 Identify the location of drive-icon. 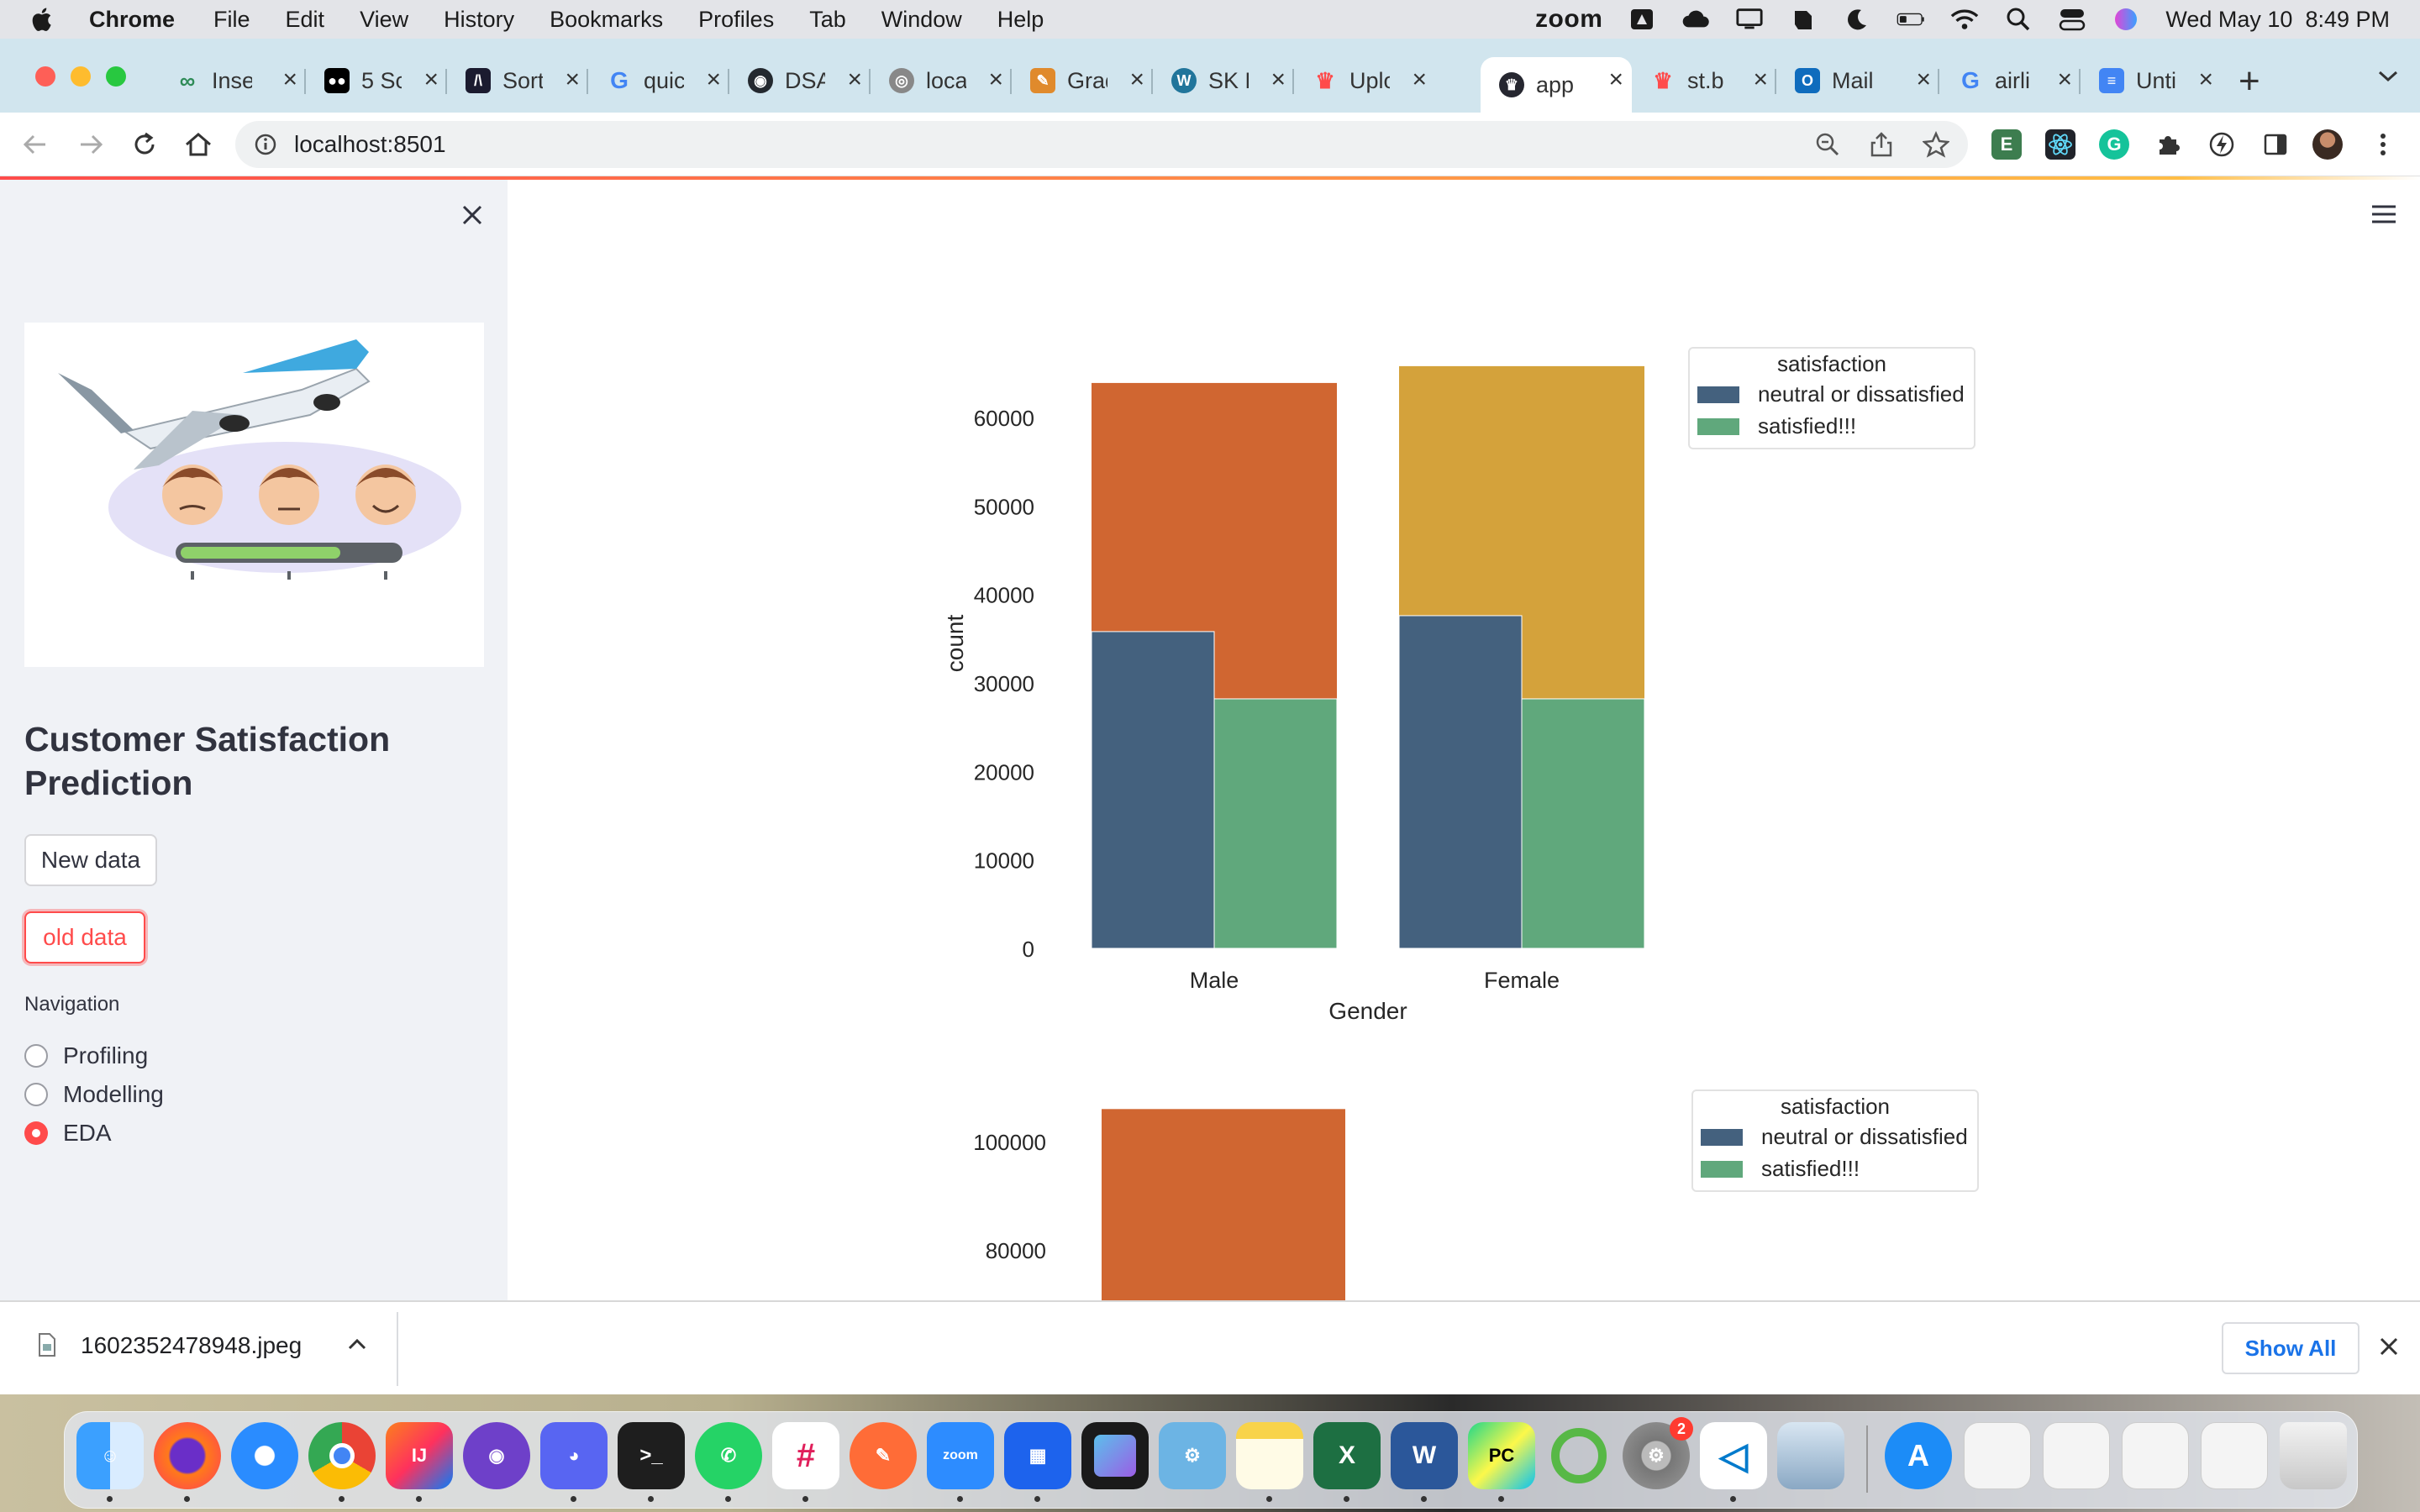
(1642, 19).